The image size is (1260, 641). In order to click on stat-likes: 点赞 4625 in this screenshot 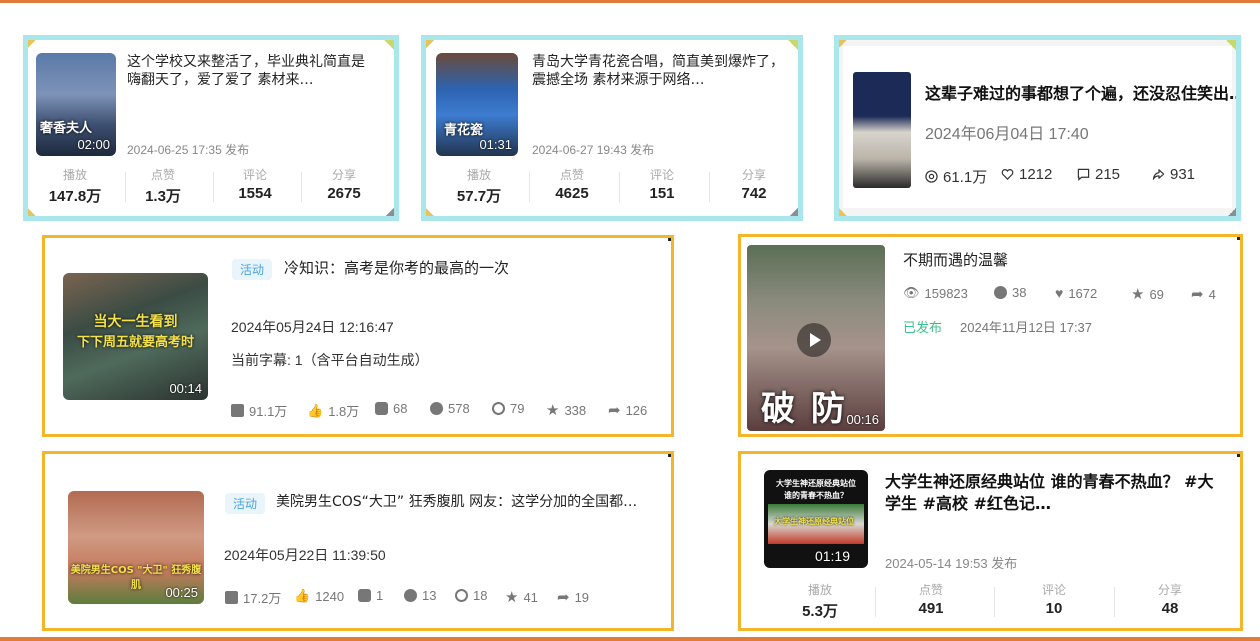, I will do `click(572, 185)`.